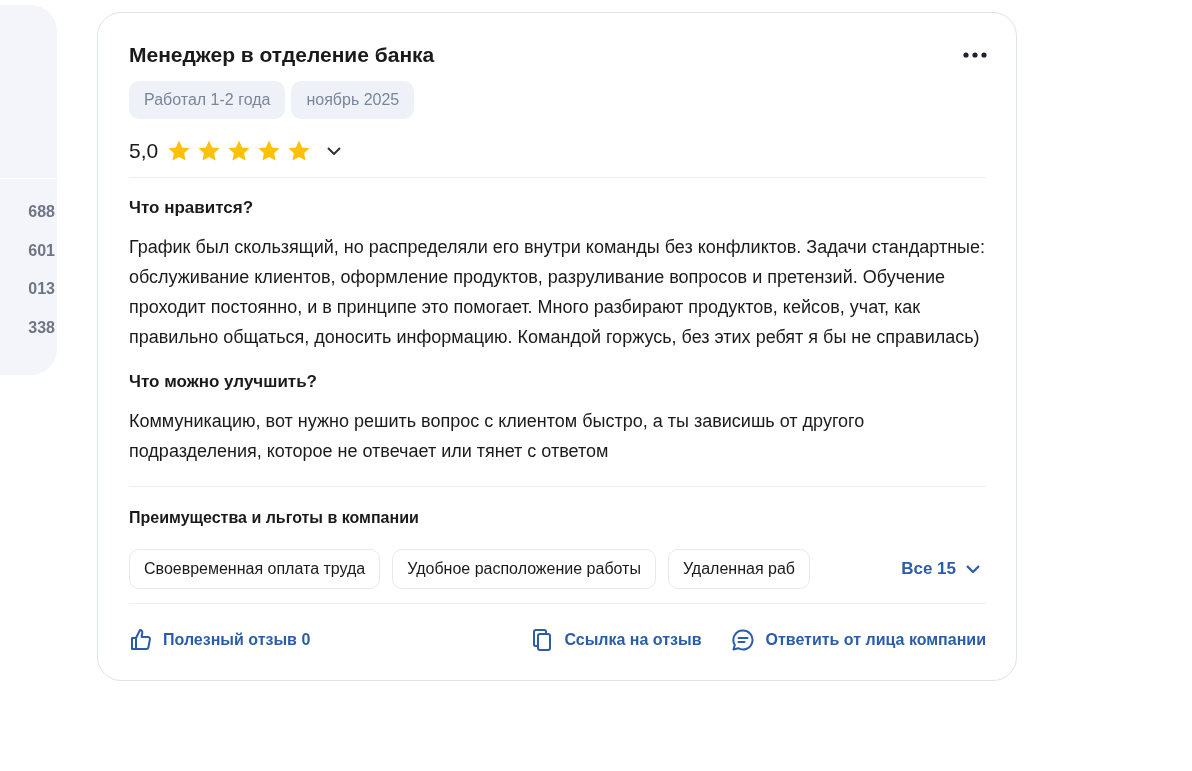 The image size is (1192, 771). What do you see at coordinates (858, 640) in the screenshot?
I see `action-link: Ответить от лица компании` at bounding box center [858, 640].